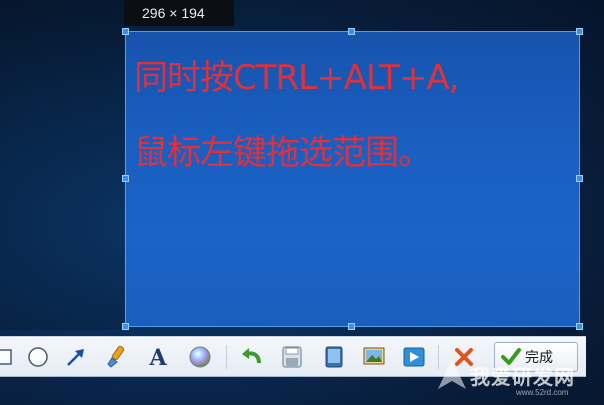 The height and width of the screenshot is (405, 604). I want to click on ellipse-tool, so click(38, 357).